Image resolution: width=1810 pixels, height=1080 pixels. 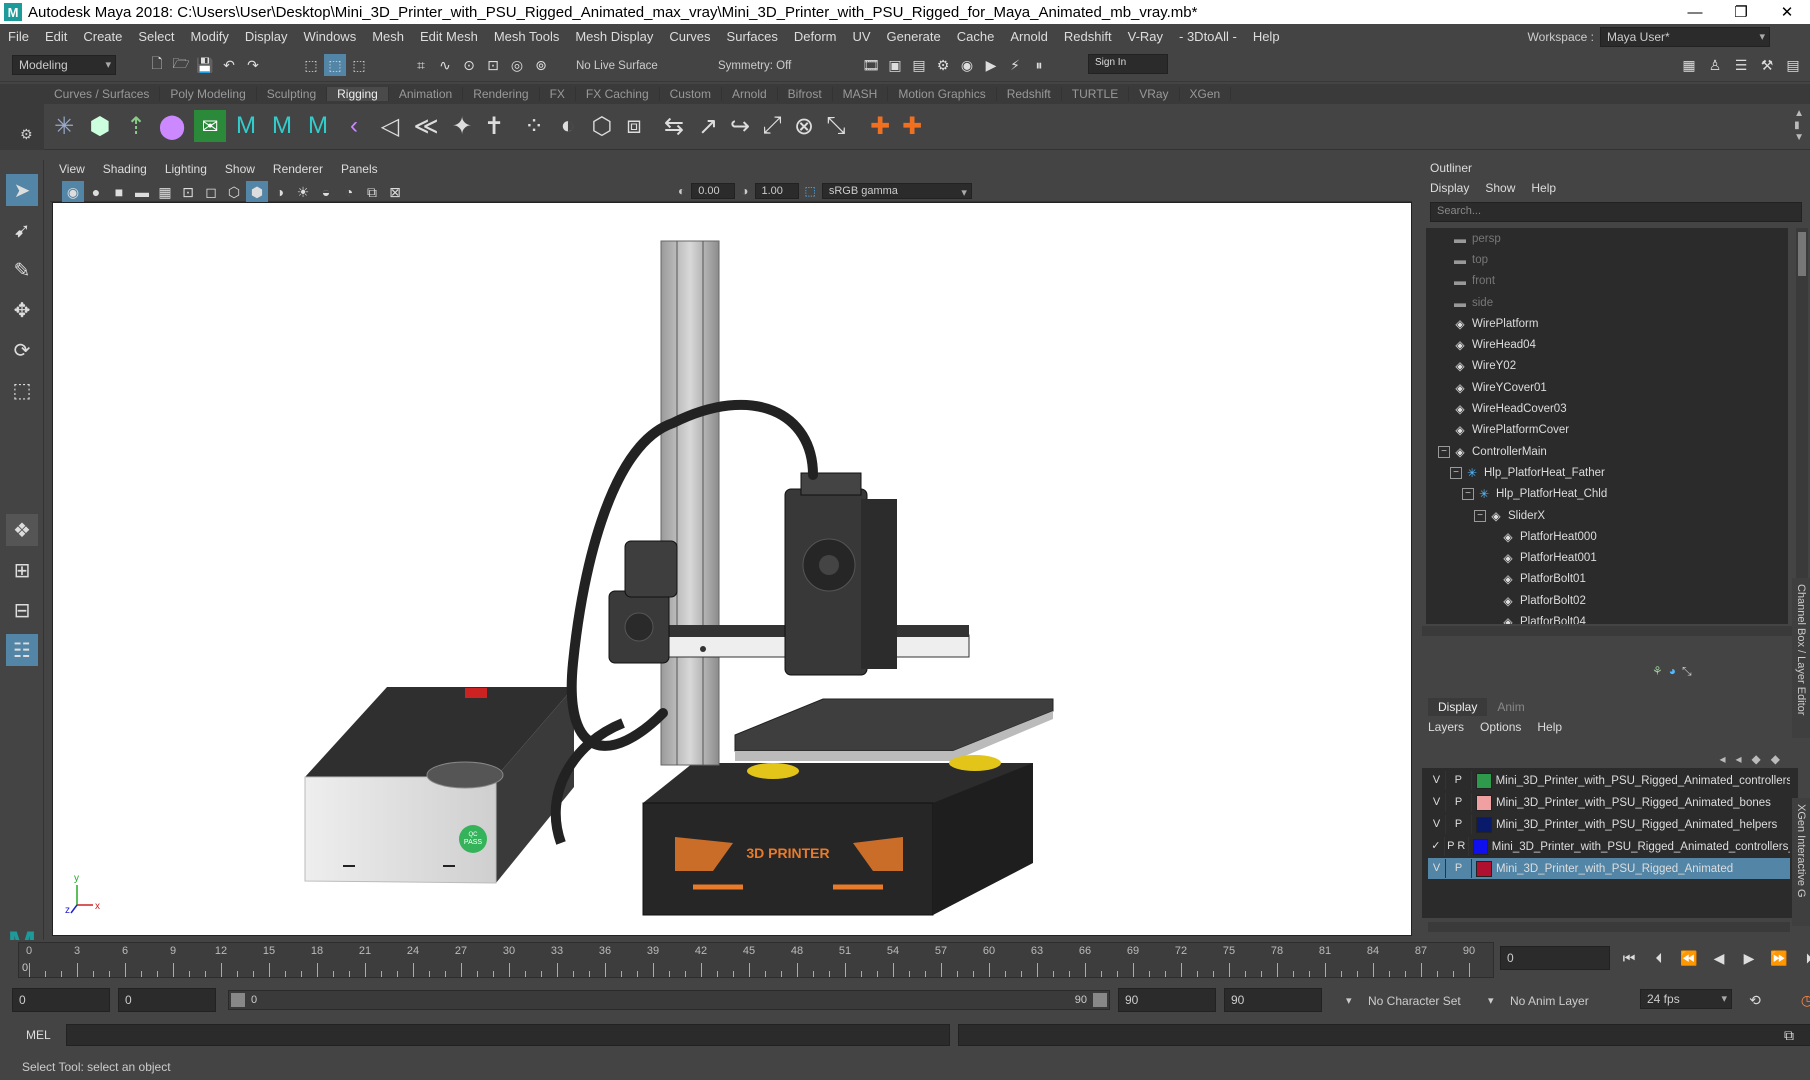 What do you see at coordinates (1437, 868) in the screenshot?
I see `layer-visibility-toggle: V` at bounding box center [1437, 868].